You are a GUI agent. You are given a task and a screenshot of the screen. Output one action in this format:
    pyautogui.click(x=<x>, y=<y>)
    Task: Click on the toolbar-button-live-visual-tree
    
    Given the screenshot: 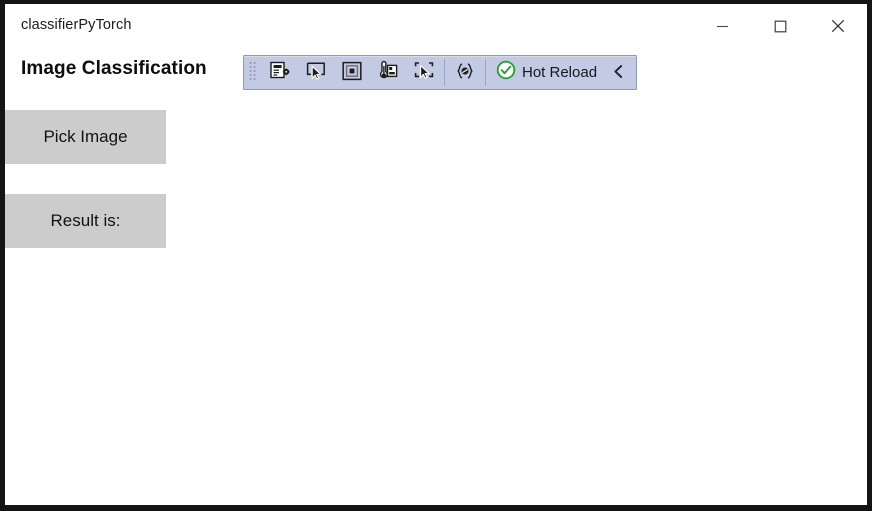 What is the action you would take?
    pyautogui.click(x=280, y=72)
    